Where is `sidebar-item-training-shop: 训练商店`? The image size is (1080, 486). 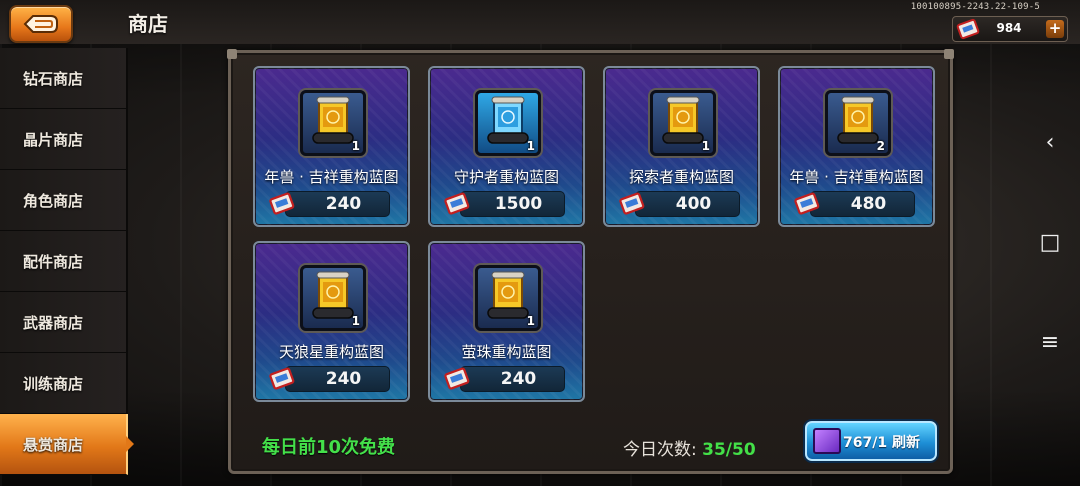 sidebar-item-training-shop: 训练商店 is located at coordinates (64, 383).